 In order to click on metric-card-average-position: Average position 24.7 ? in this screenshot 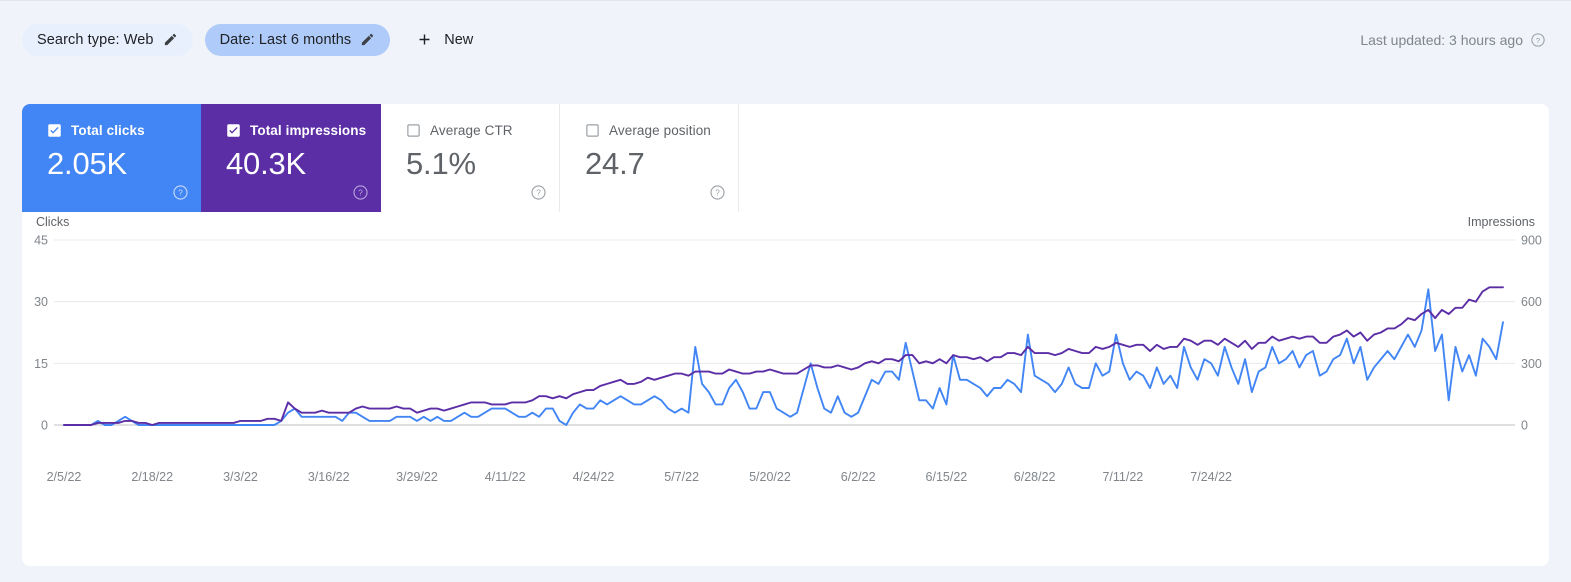, I will do `click(649, 158)`.